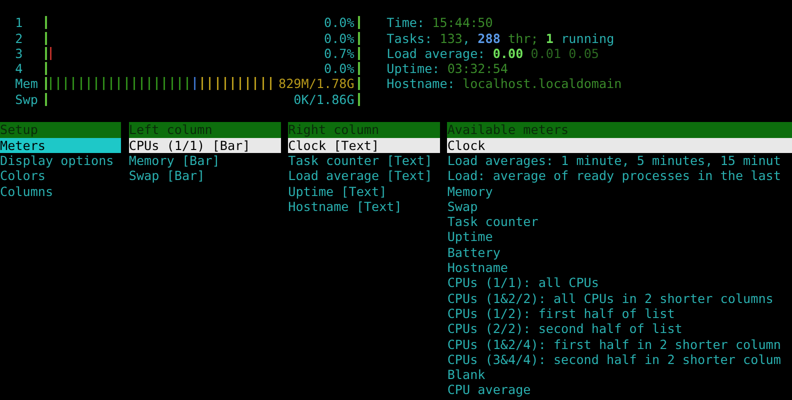 The image size is (792, 400). What do you see at coordinates (619, 130) in the screenshot?
I see `panel-header: Available meters` at bounding box center [619, 130].